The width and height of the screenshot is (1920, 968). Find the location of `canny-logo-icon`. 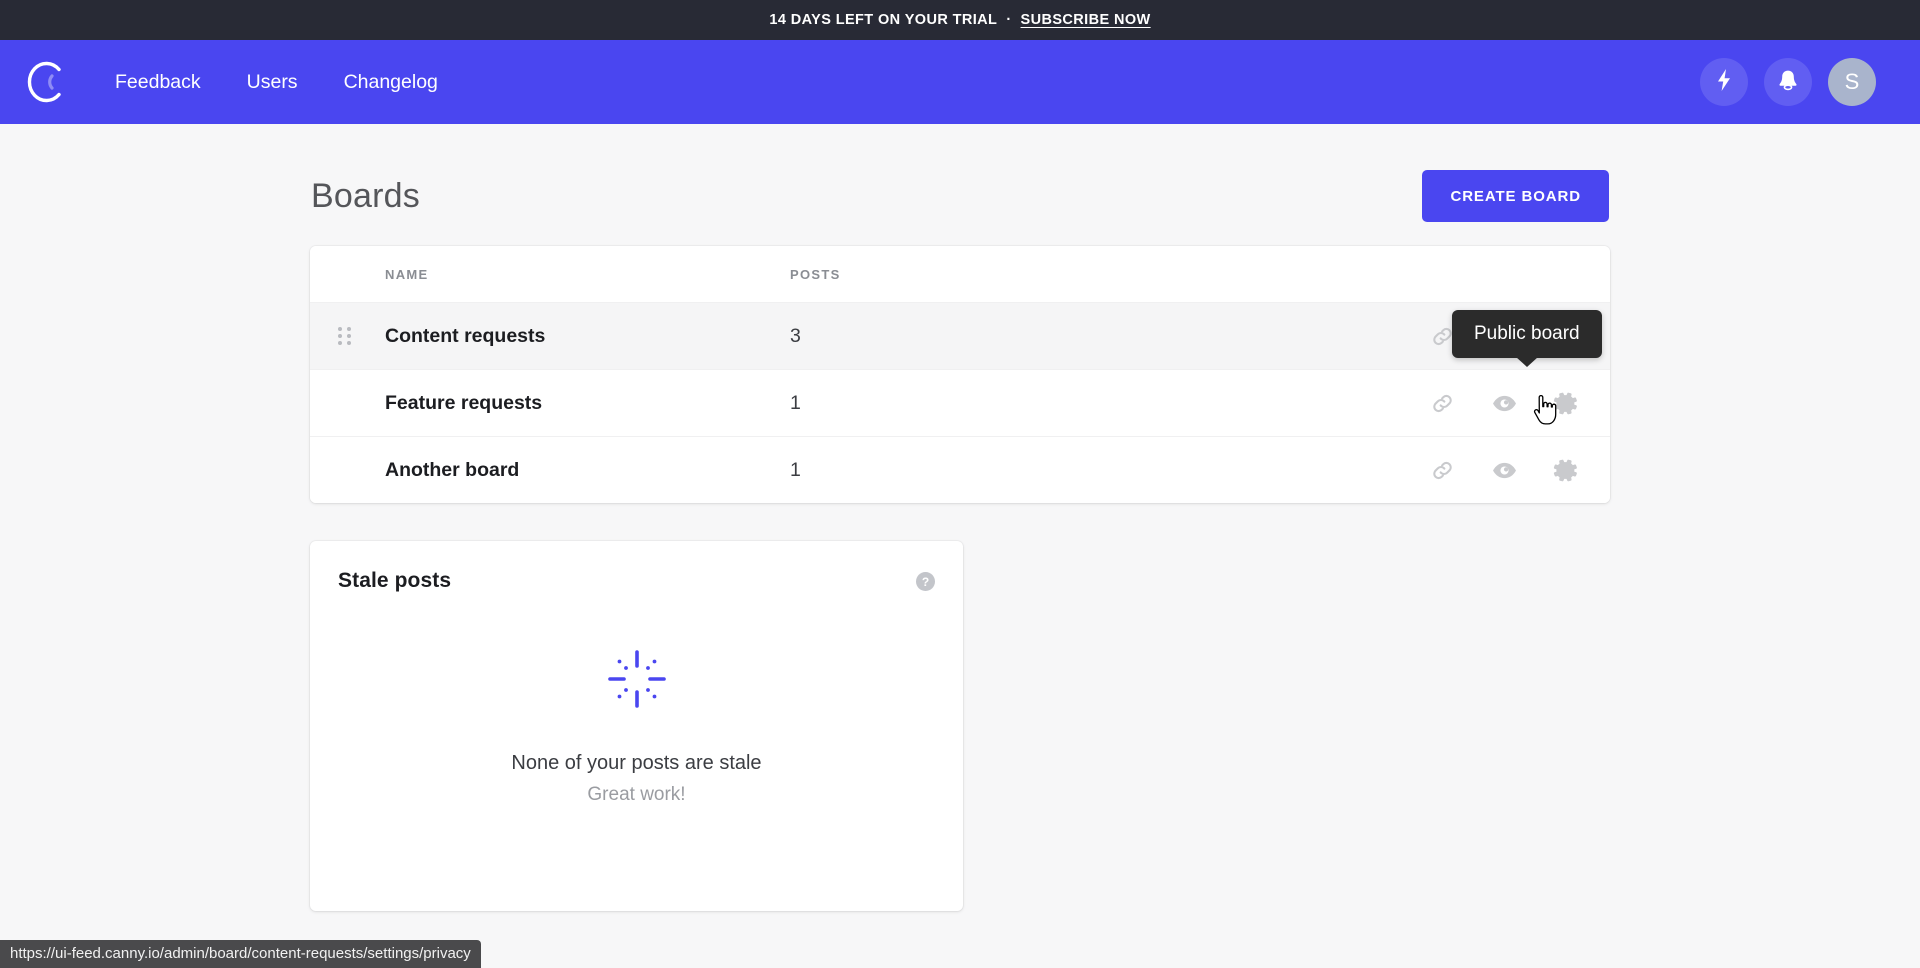

canny-logo-icon is located at coordinates (46, 82).